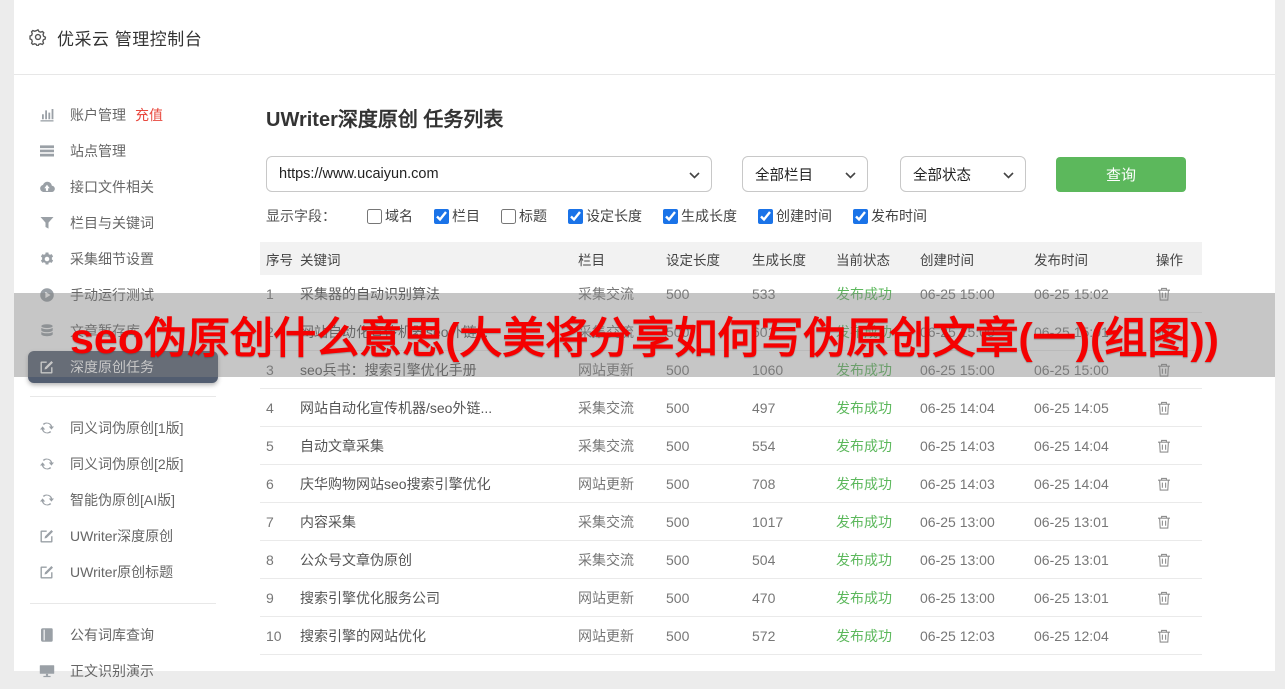  What do you see at coordinates (963, 174) in the screenshot?
I see `status-select: 全部状态` at bounding box center [963, 174].